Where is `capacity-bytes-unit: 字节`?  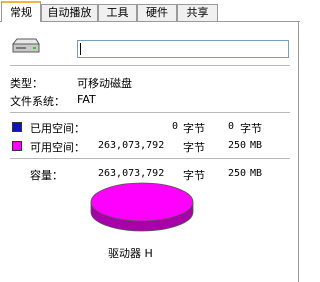 capacity-bytes-unit: 字节 is located at coordinates (194, 175).